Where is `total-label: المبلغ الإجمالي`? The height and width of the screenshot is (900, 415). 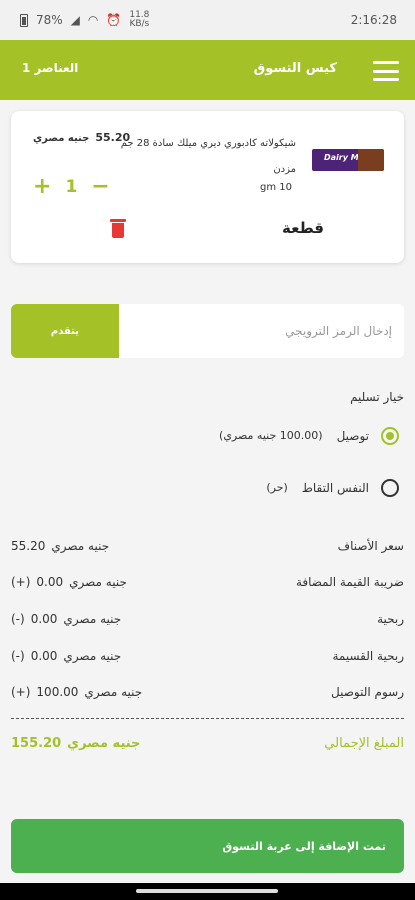 total-label: المبلغ الإجمالي is located at coordinates (364, 743).